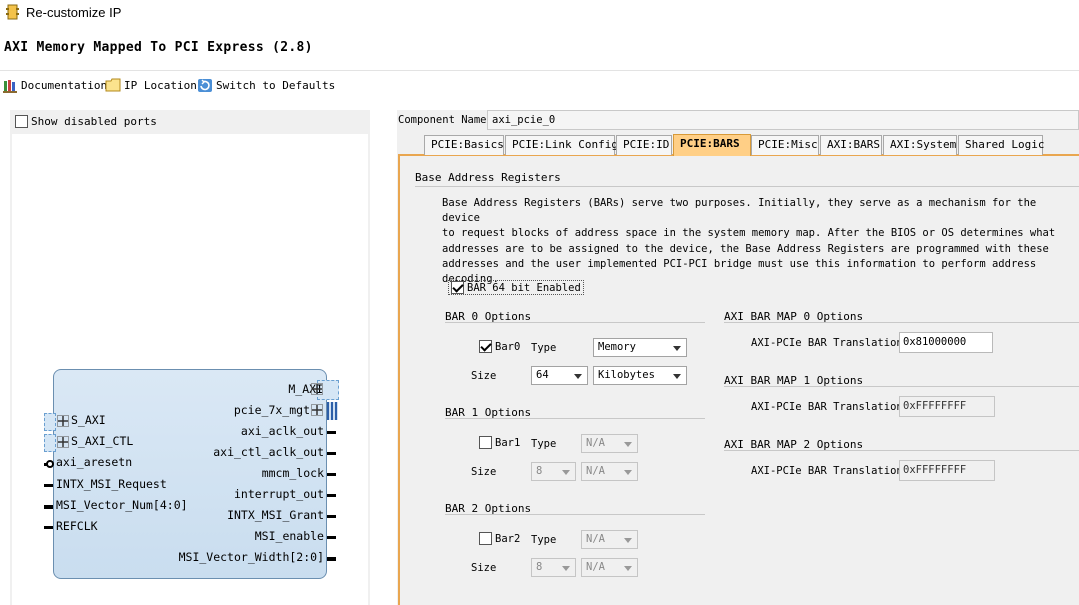  Describe the element at coordinates (516, 287) in the screenshot. I see `bar64-checkbox: BAR 64 bit Enabled` at that location.